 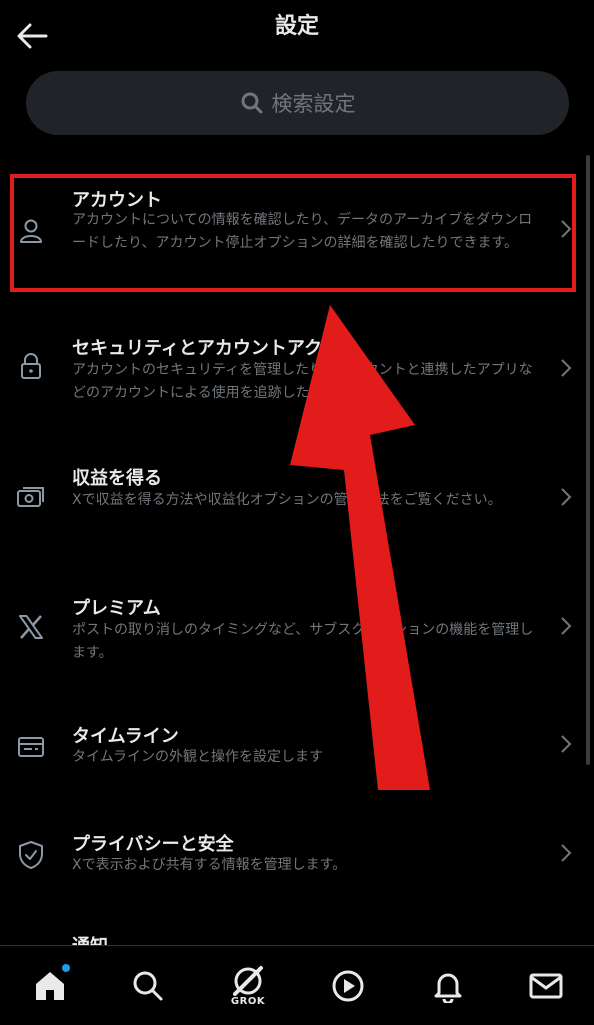 What do you see at coordinates (248, 1001) in the screenshot?
I see `grok-label: GROK` at bounding box center [248, 1001].